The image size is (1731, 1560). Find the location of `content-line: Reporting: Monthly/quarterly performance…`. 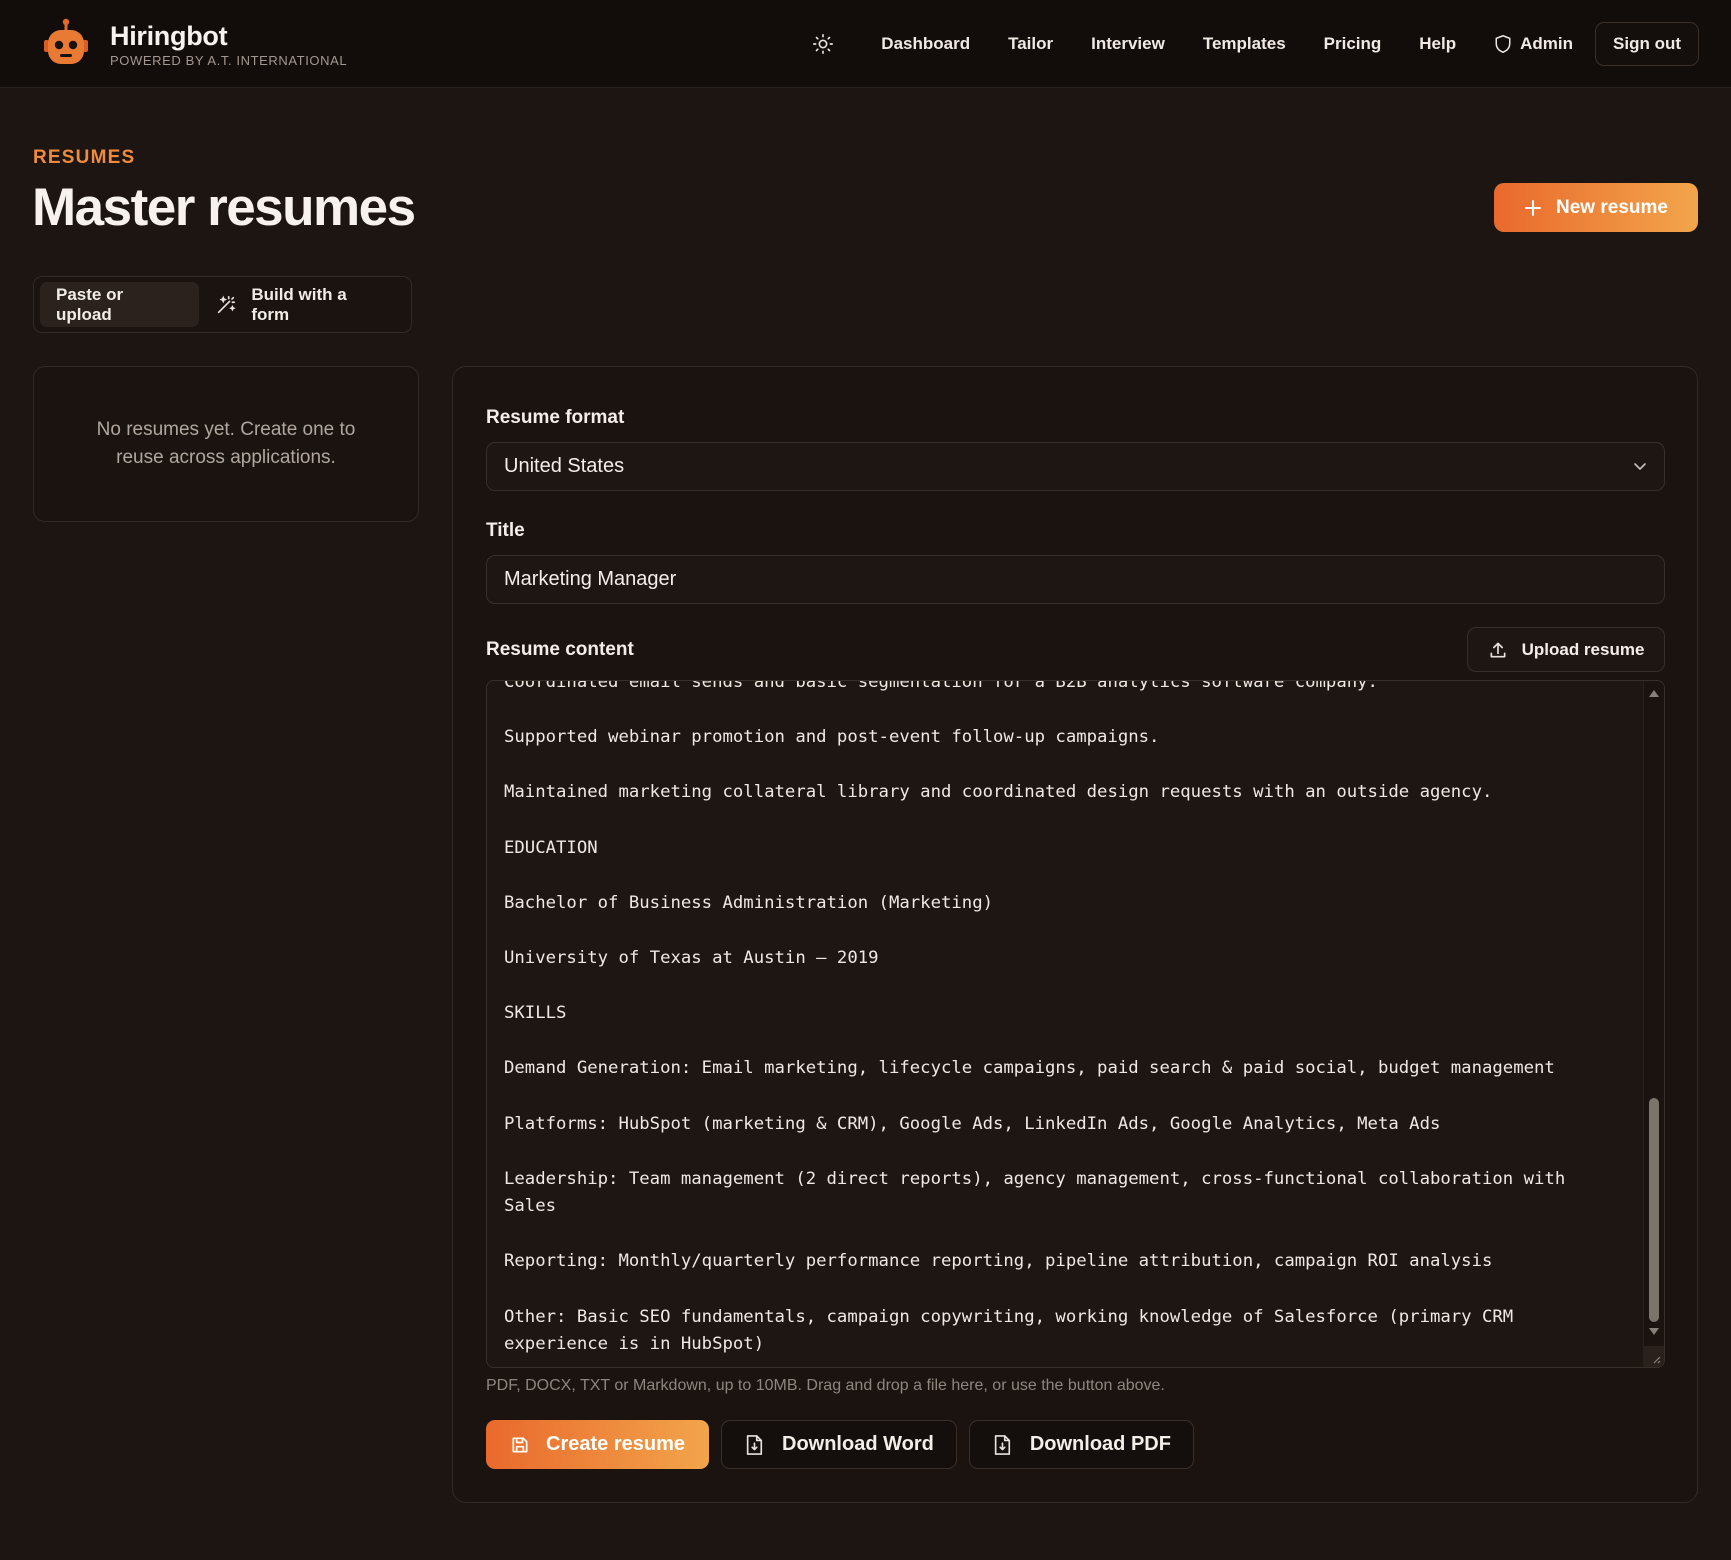

content-line: Reporting: Monthly/quarterly performance… is located at coordinates (998, 1261).